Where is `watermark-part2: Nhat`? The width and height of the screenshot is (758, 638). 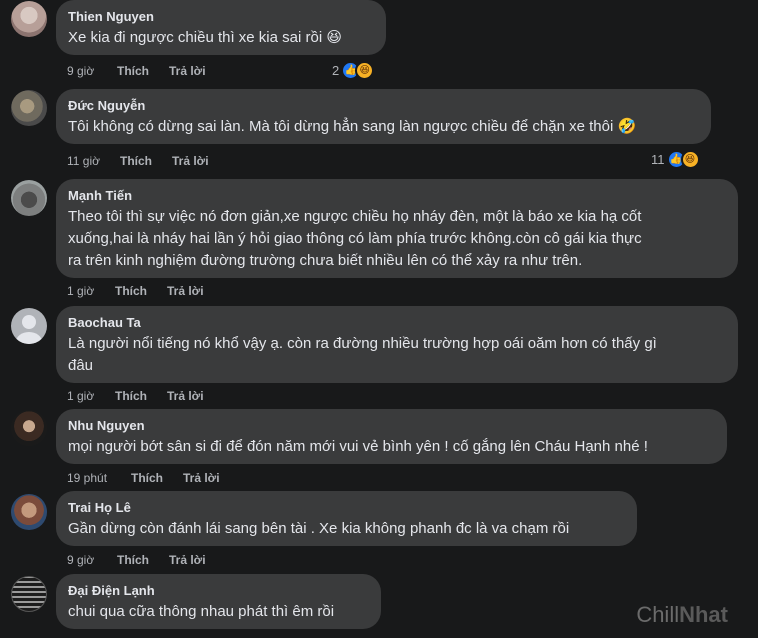 watermark-part2: Nhat is located at coordinates (703, 614).